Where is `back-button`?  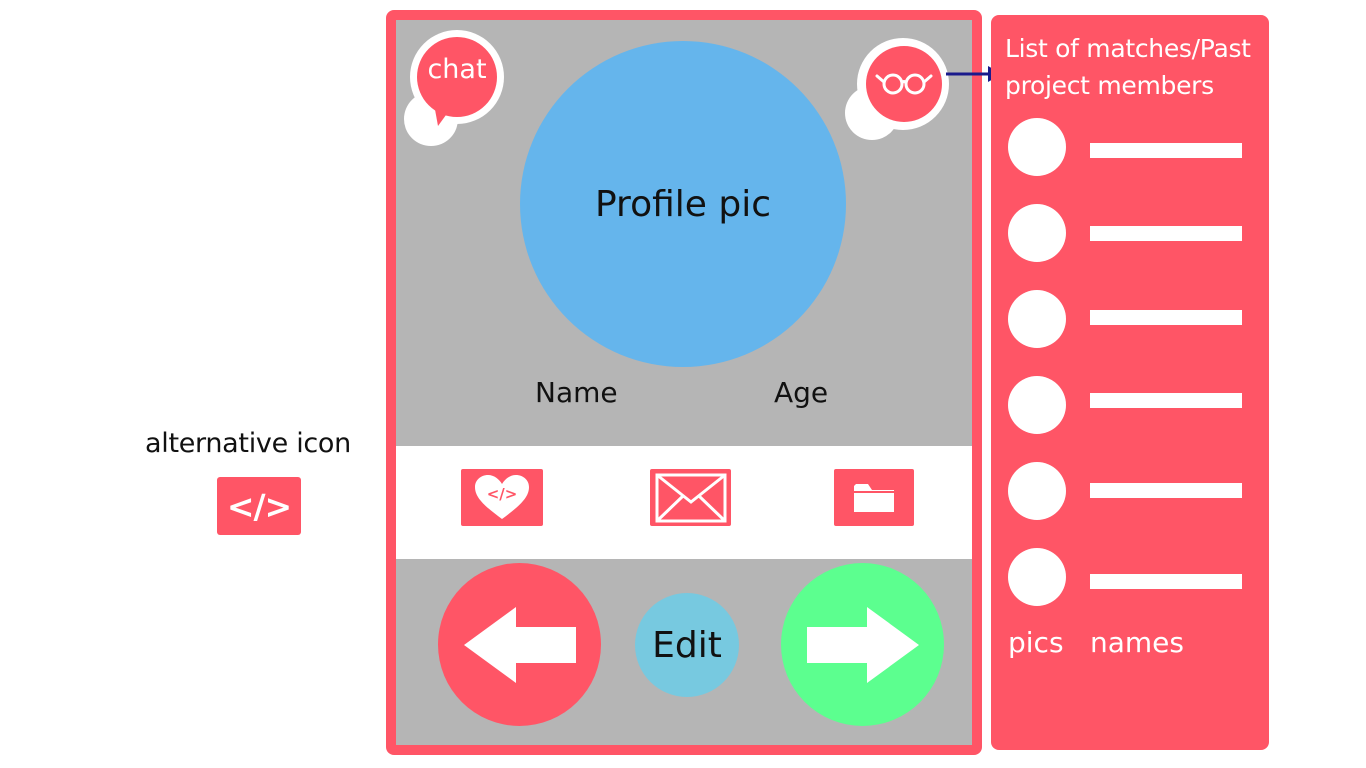
back-button is located at coordinates (519, 644).